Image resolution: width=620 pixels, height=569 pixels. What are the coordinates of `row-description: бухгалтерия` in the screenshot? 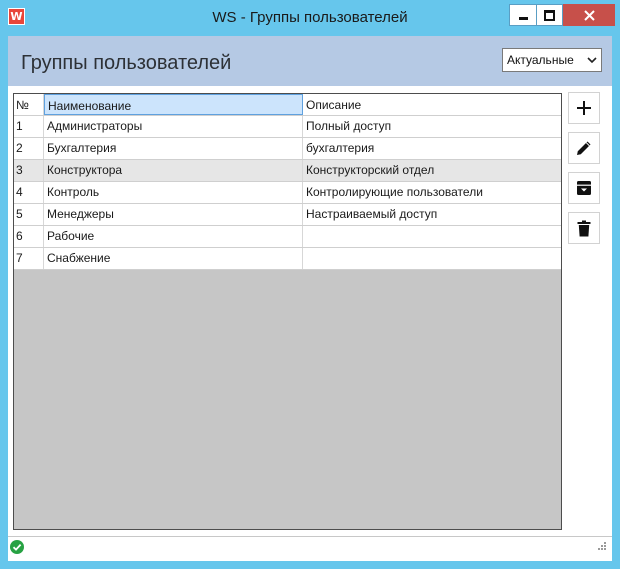 It's located at (340, 148).